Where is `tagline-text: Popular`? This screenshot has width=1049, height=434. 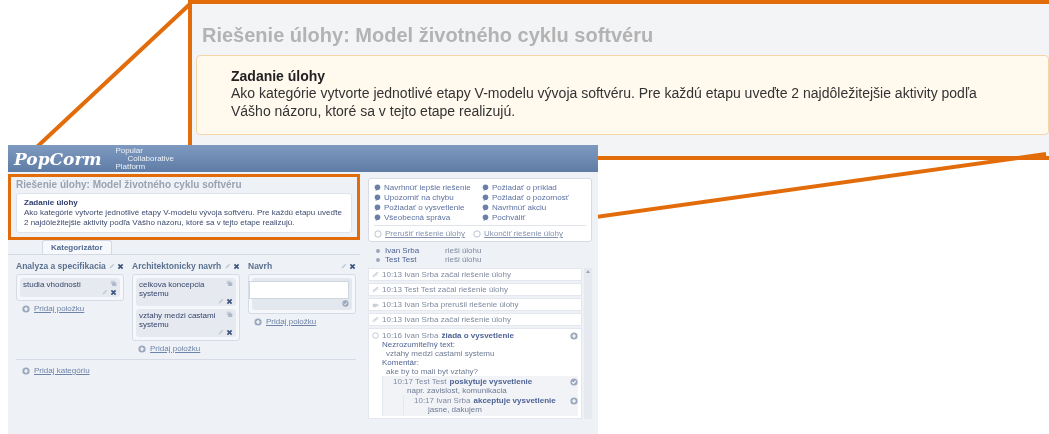
tagline-text: Popular is located at coordinates (129, 150).